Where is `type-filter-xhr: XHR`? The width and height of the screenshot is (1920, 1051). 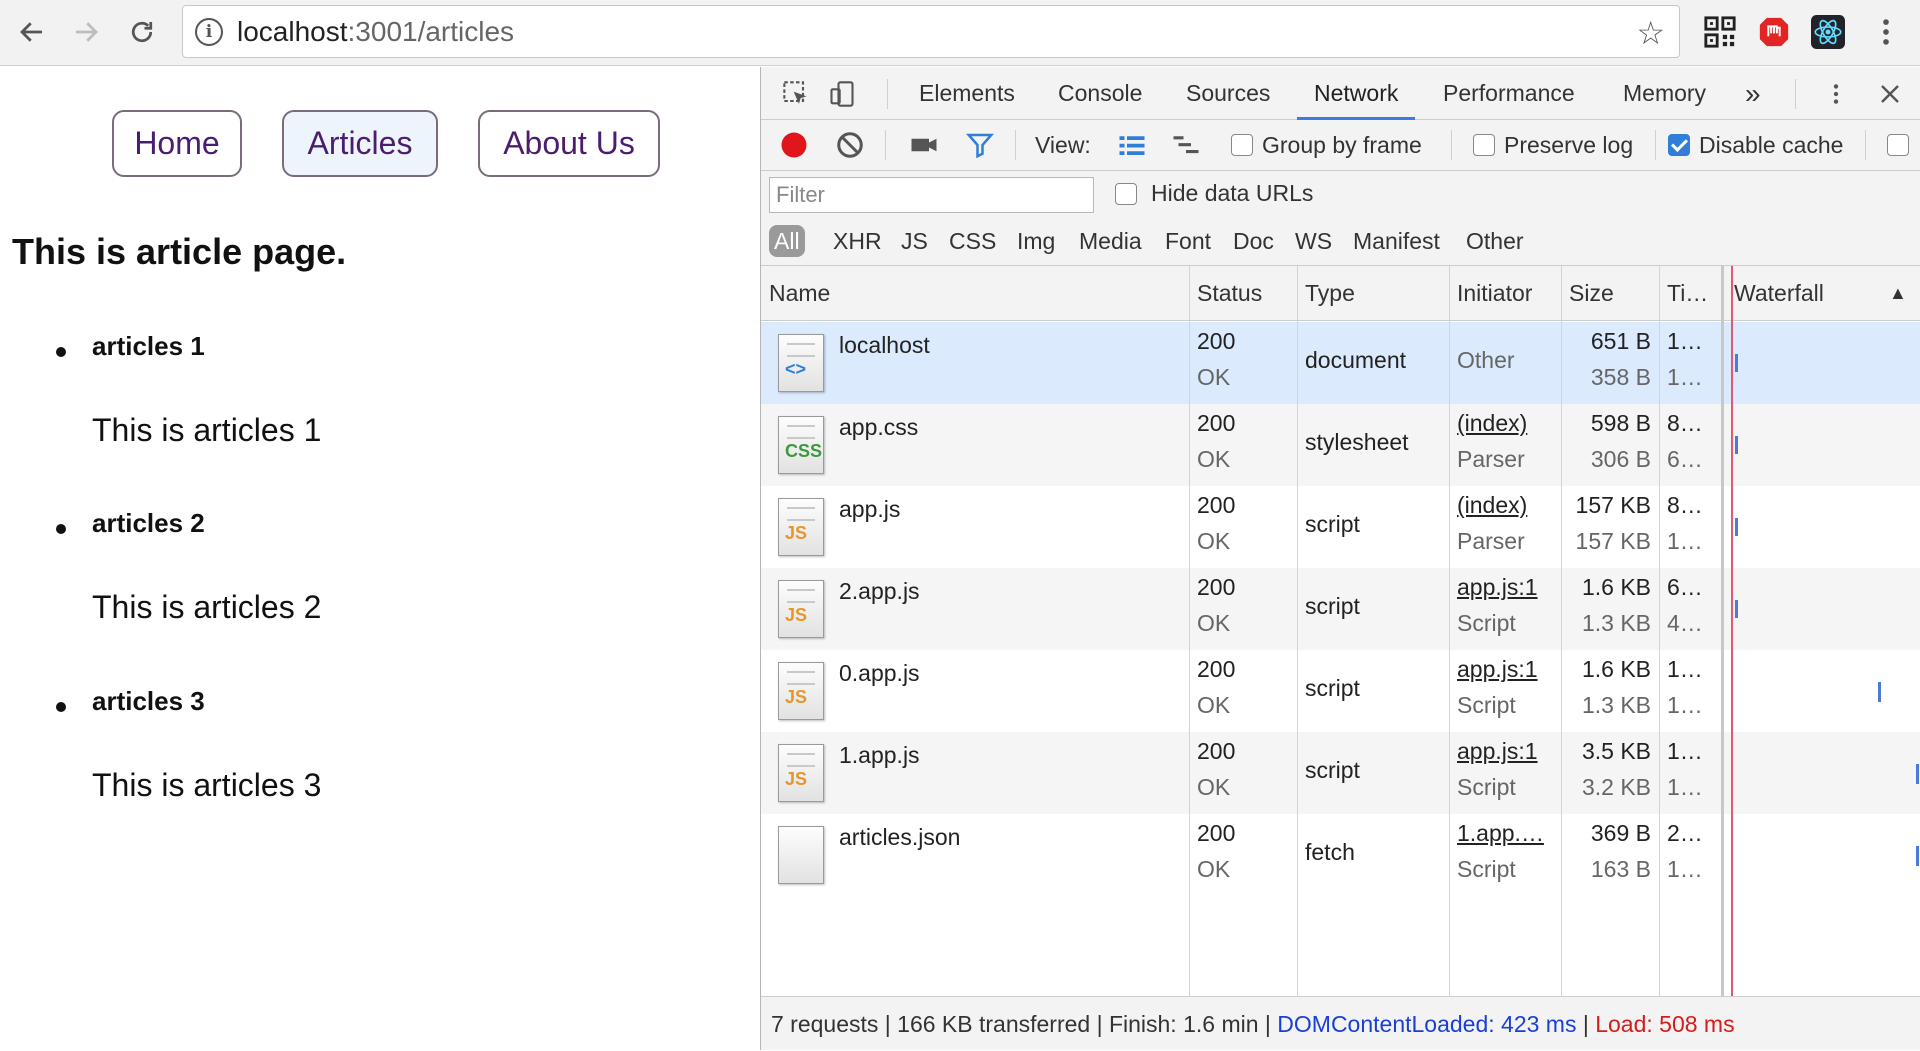
type-filter-xhr: XHR is located at coordinates (857, 241).